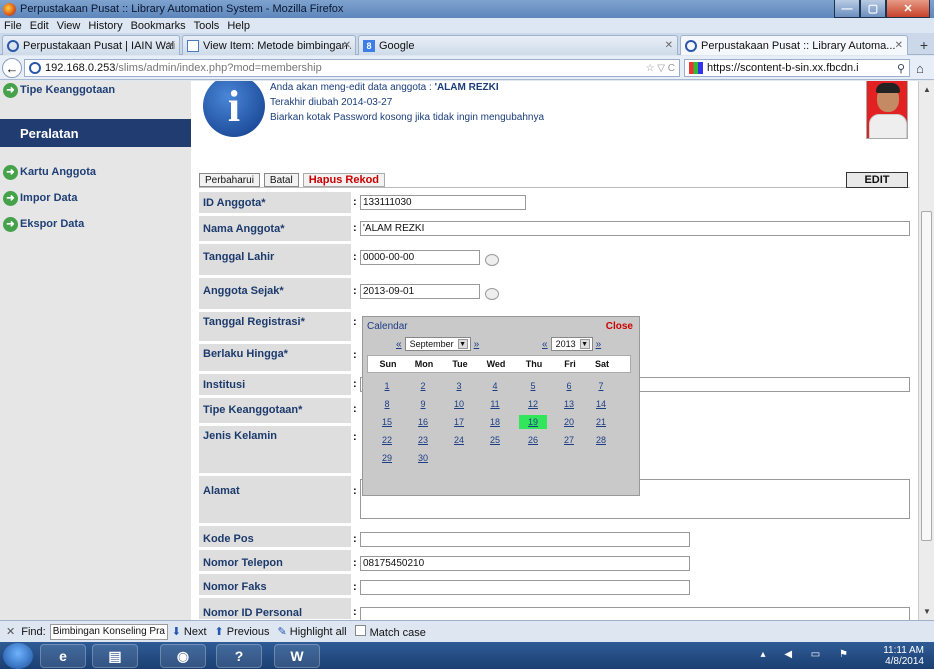  Describe the element at coordinates (18, 656) in the screenshot. I see `start-button` at that location.